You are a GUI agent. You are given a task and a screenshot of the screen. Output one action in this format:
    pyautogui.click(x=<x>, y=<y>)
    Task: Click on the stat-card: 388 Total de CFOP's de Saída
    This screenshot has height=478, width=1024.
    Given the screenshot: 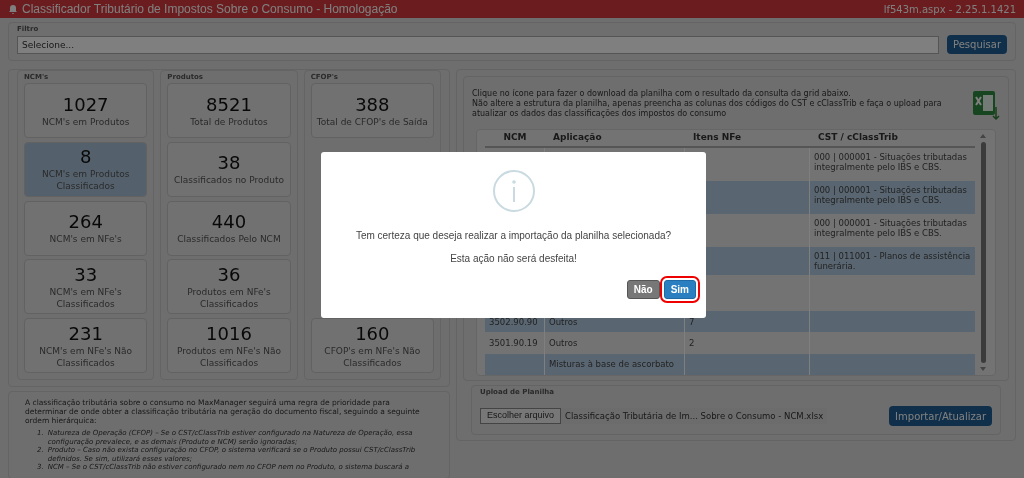 What is the action you would take?
    pyautogui.click(x=372, y=110)
    